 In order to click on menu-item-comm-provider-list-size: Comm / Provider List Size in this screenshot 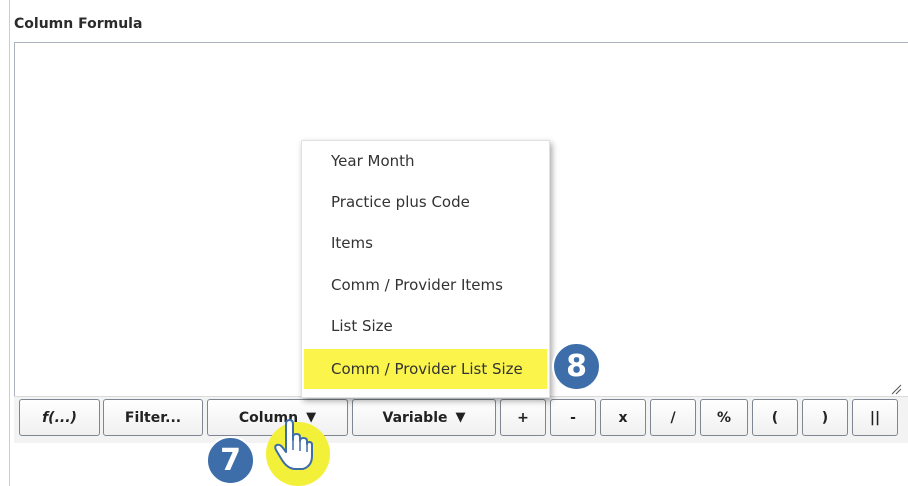, I will do `click(425, 369)`.